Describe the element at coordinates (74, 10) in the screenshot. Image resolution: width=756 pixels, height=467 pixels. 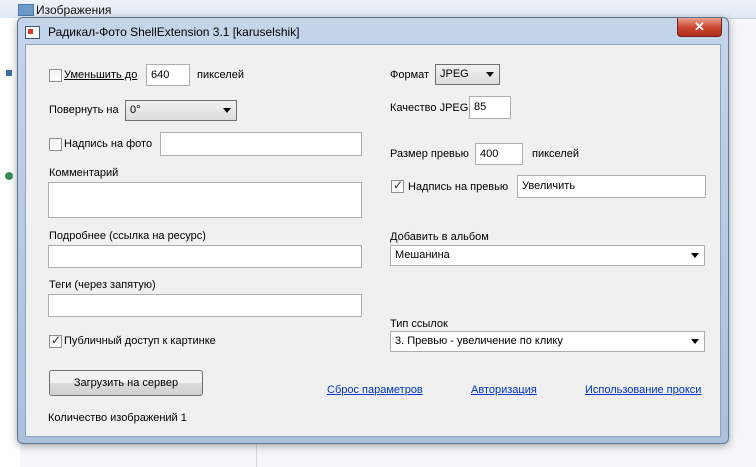
I see `explorer-title: Изображения` at that location.